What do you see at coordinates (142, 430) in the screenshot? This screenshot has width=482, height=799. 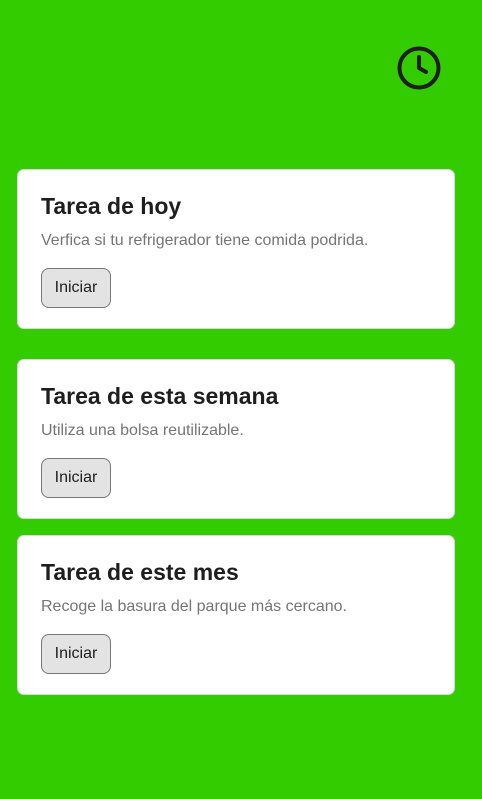 I see `task-description: Utiliza una bolsa reutilizable.` at bounding box center [142, 430].